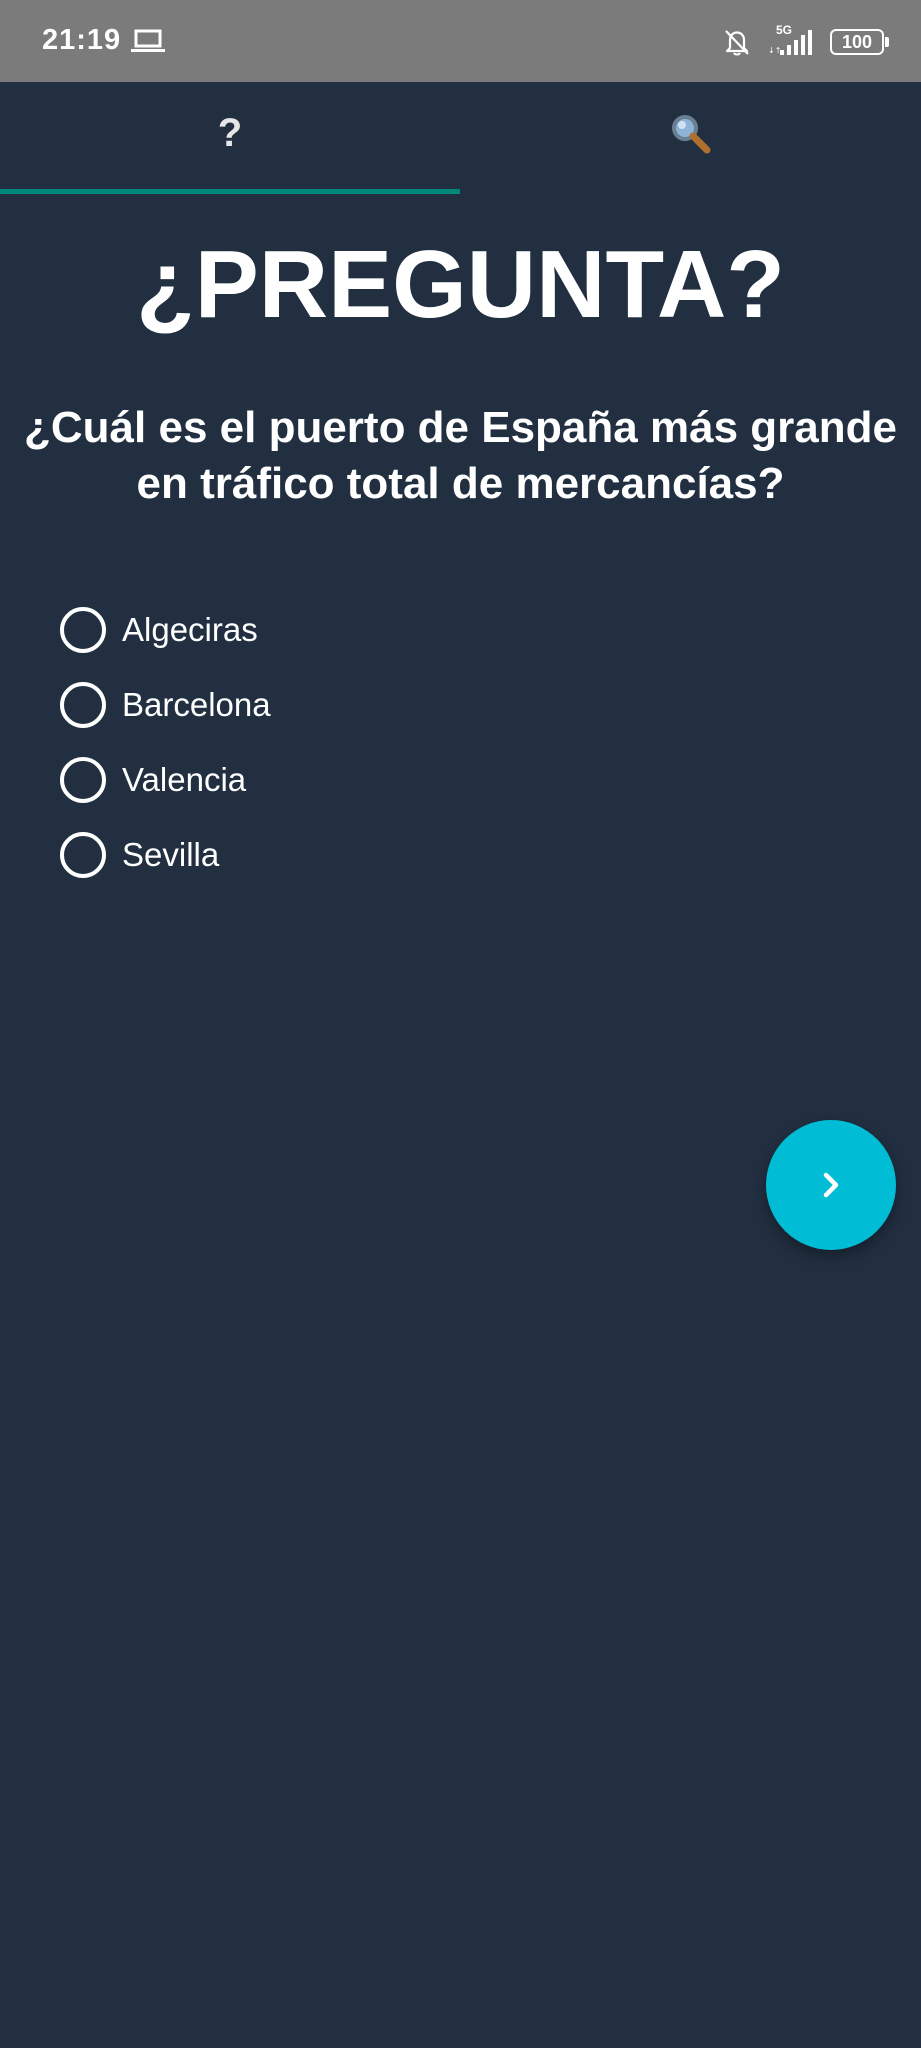 The height and width of the screenshot is (2048, 921). What do you see at coordinates (360, 704) in the screenshot?
I see `option-barcelona: Barcelona` at bounding box center [360, 704].